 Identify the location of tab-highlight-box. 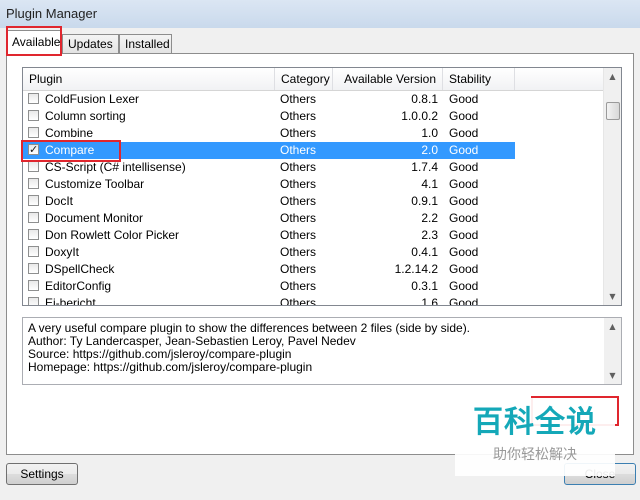
(34, 41).